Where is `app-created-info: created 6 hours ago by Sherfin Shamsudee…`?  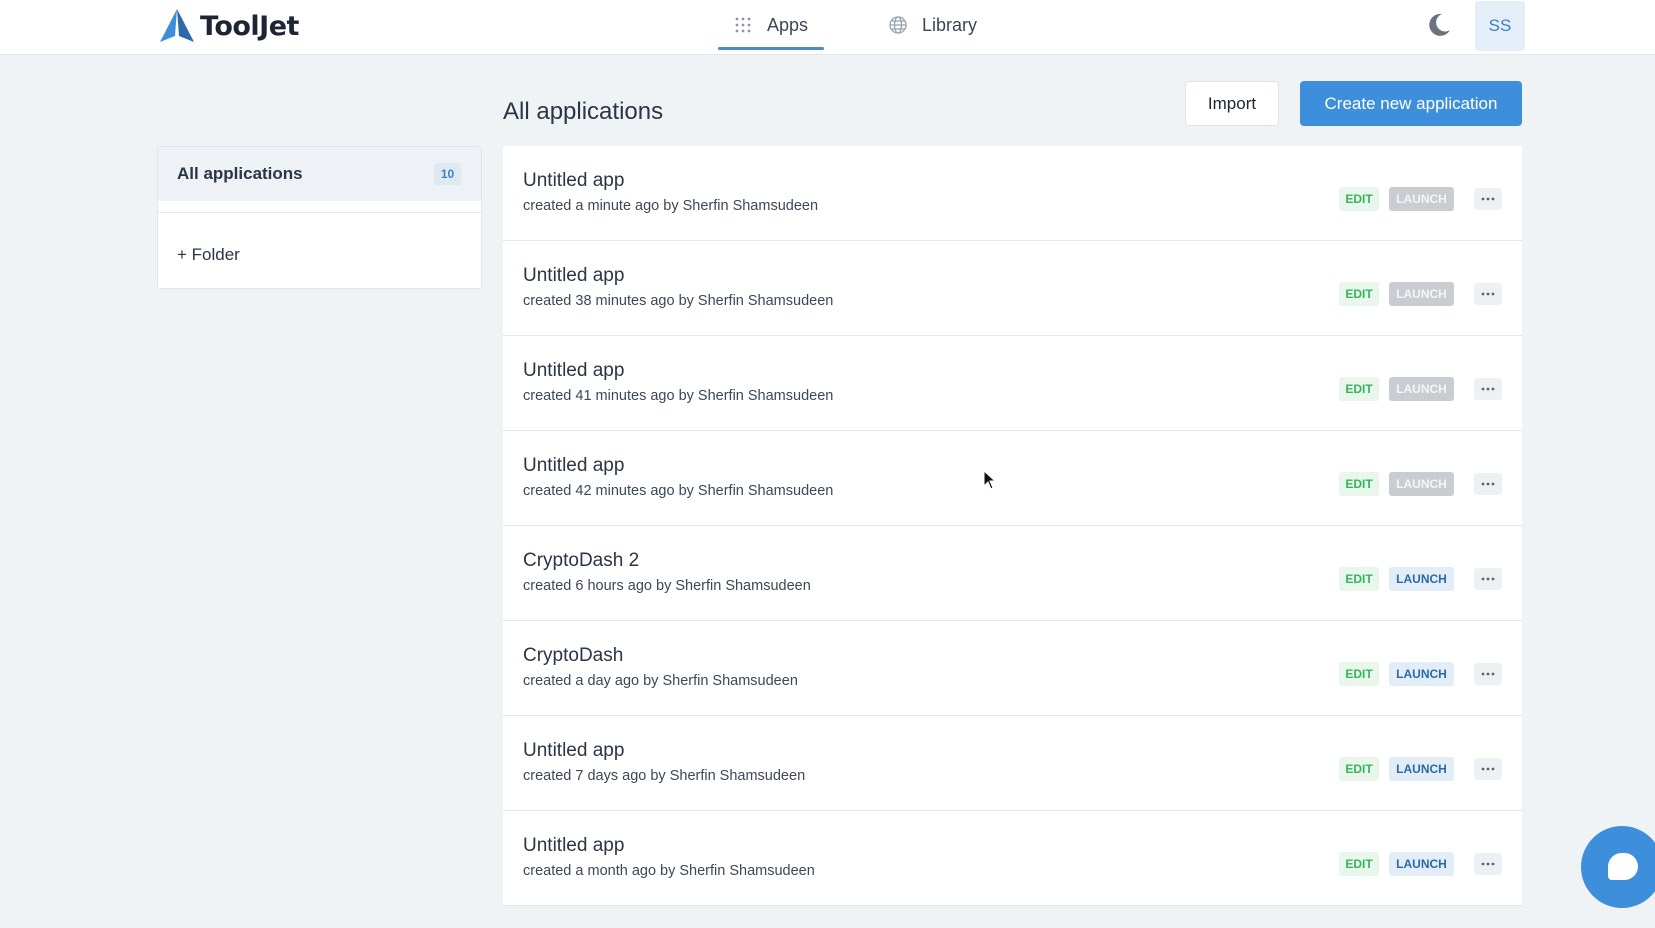 app-created-info: created 6 hours ago by Sherfin Shamsudee… is located at coordinates (667, 586).